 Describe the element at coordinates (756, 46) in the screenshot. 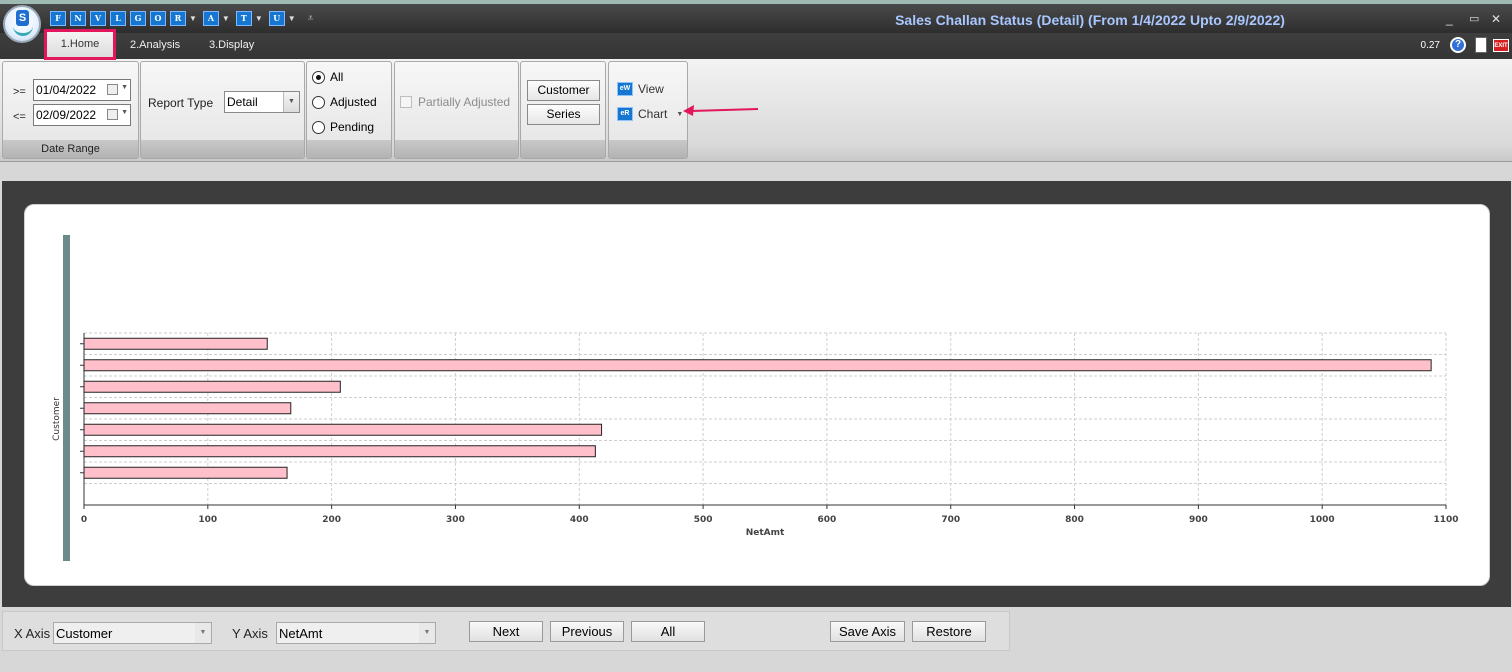

I see `ribbon-tab-bar: 2.Analysis 3.Display 0.27 ? EXIT` at that location.